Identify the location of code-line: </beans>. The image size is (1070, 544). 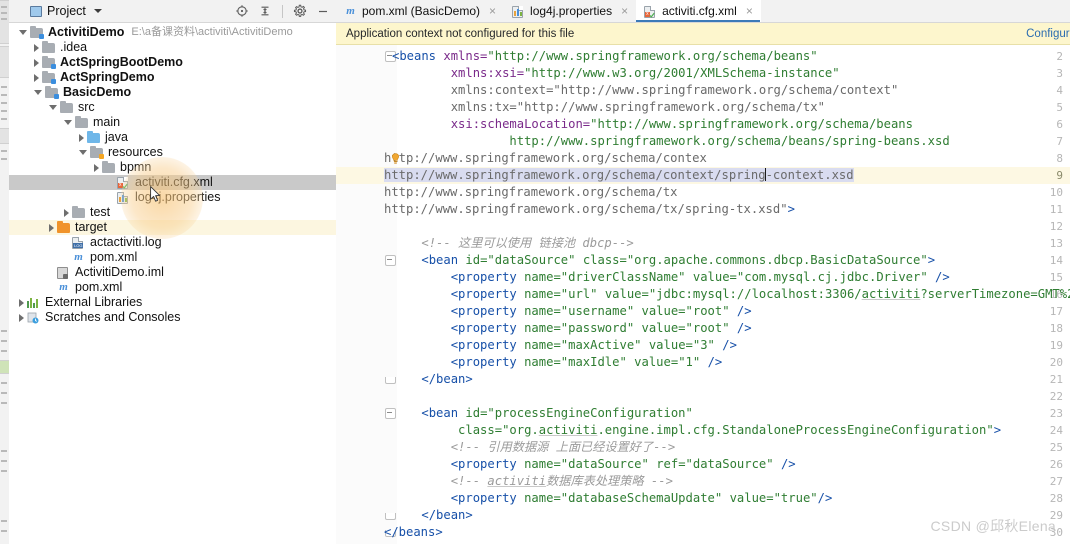
(413, 532).